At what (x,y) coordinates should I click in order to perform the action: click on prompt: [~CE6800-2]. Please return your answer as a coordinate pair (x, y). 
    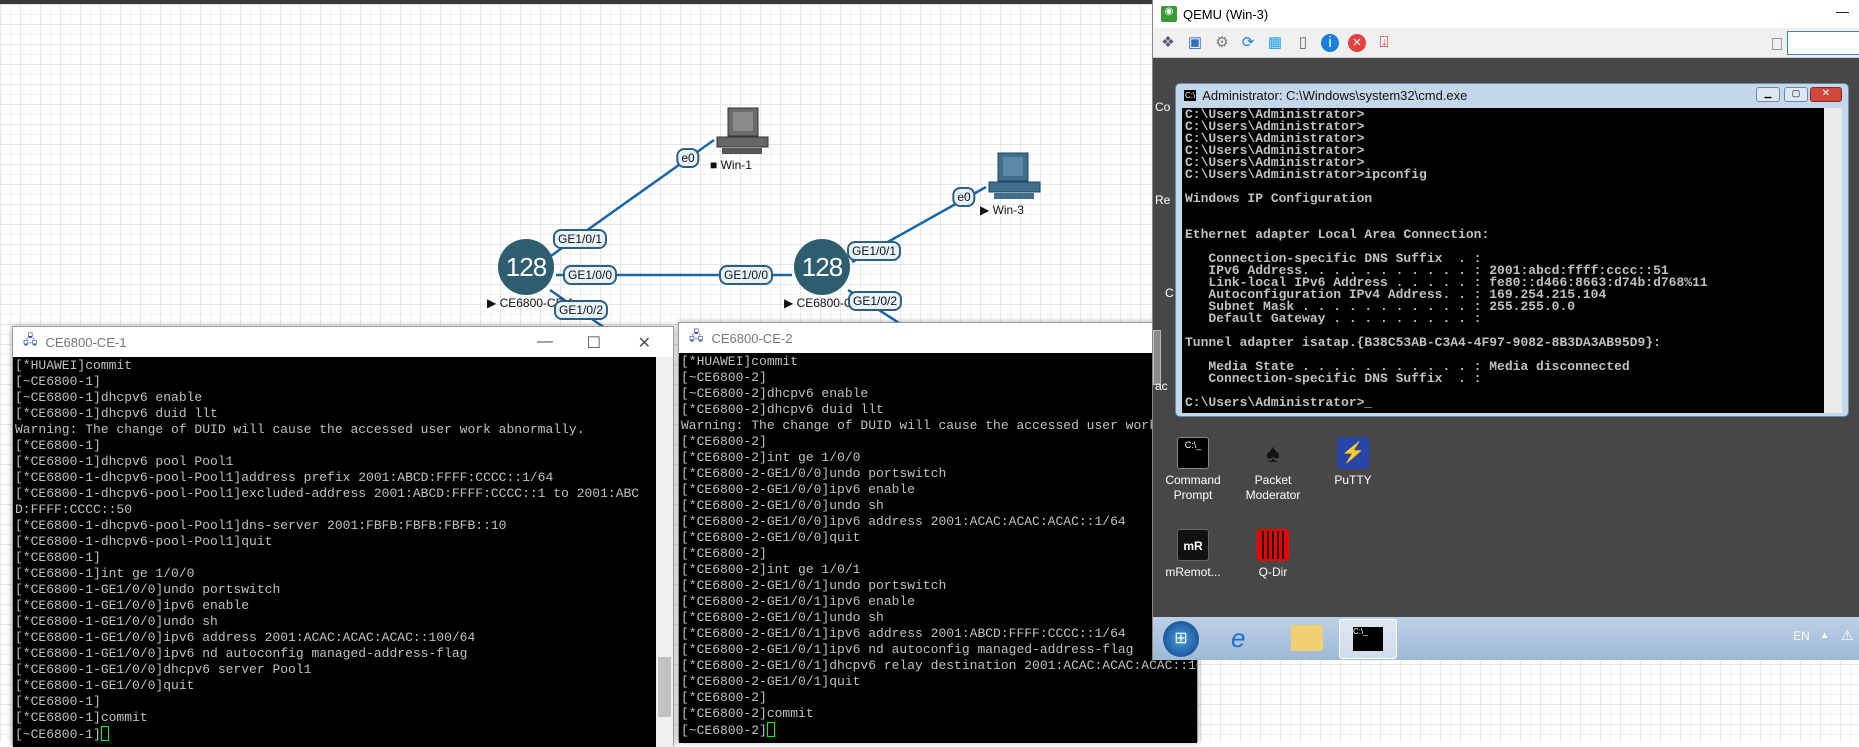
    Looking at the image, I should click on (724, 730).